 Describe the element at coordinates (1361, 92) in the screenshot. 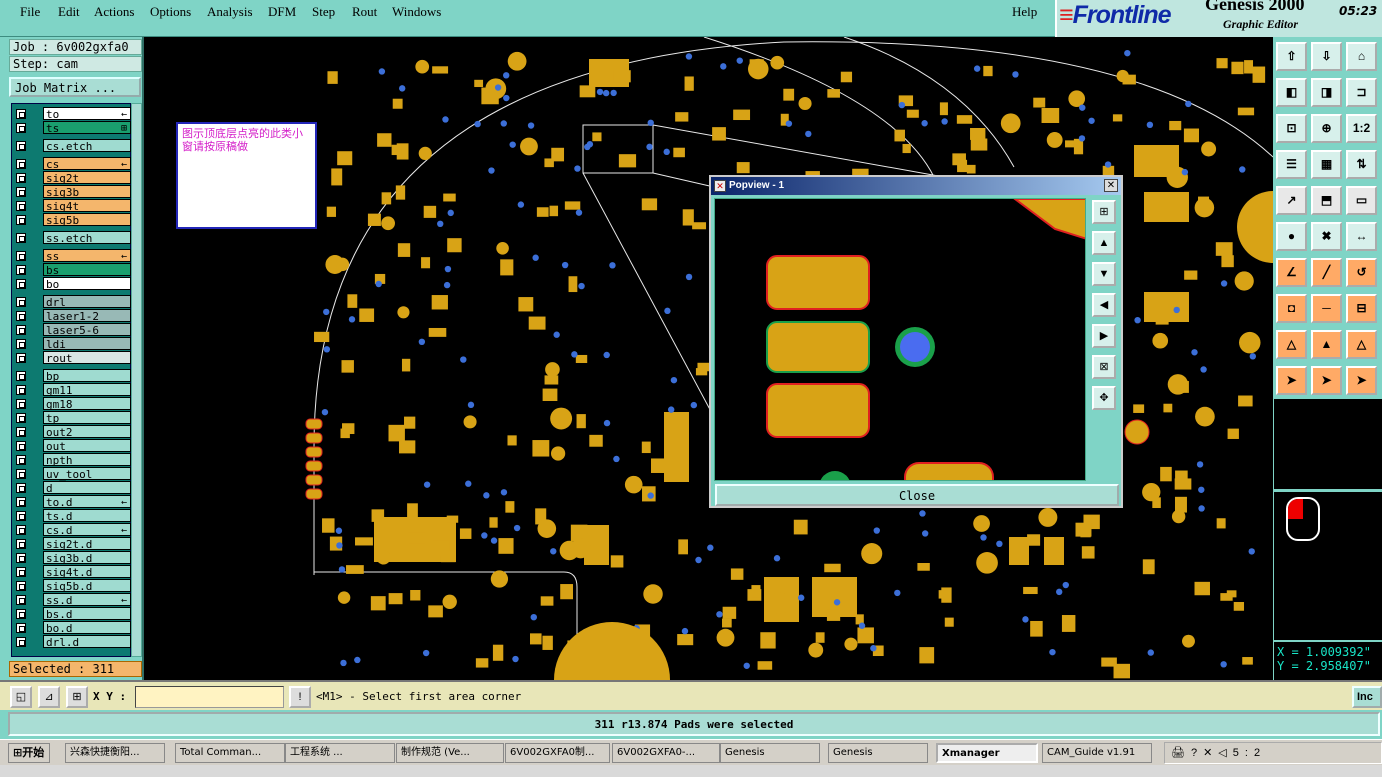

I see `redraw-icon: ⊐` at that location.